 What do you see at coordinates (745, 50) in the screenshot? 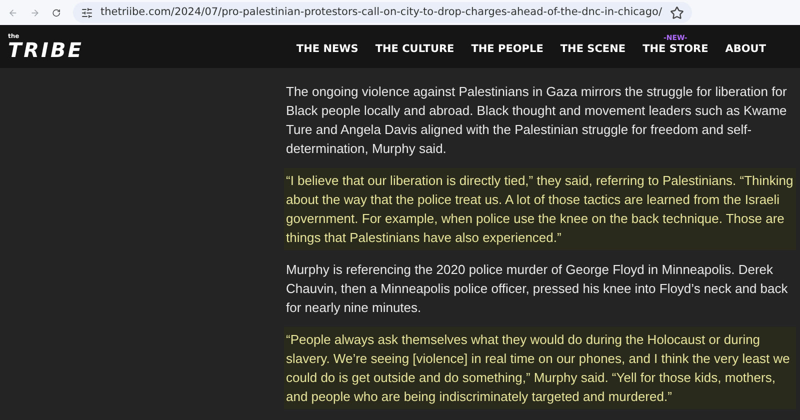
I see `nav-link: ABOUT` at bounding box center [745, 50].